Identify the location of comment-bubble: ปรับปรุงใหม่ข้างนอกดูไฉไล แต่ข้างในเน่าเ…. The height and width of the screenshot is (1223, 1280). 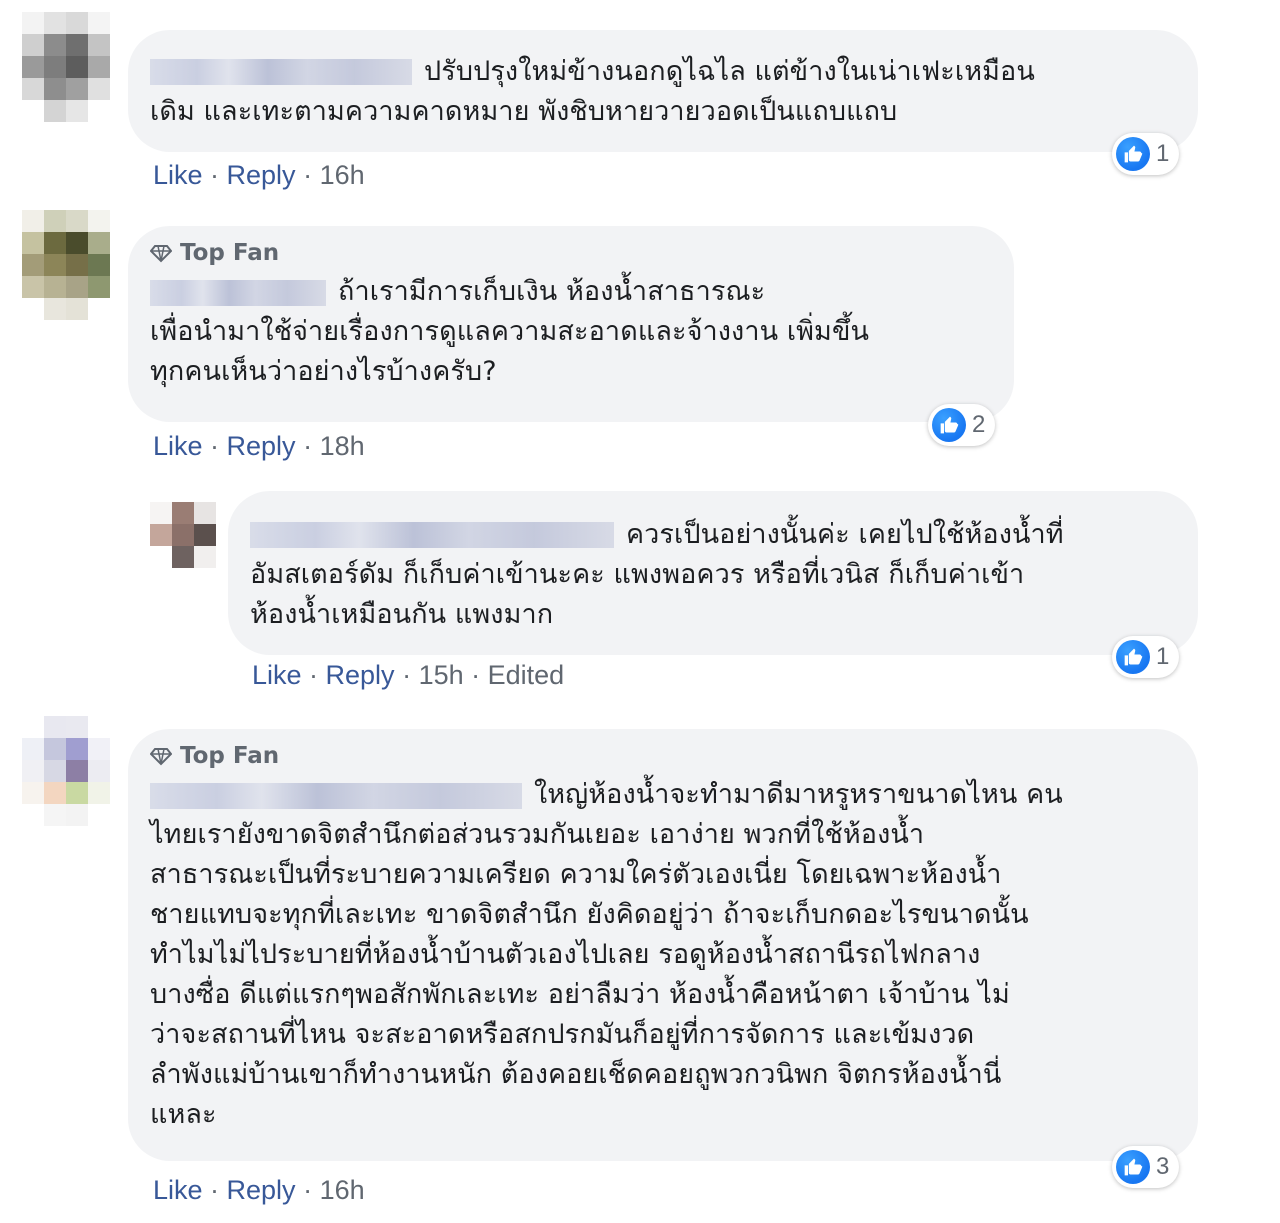
(663, 91).